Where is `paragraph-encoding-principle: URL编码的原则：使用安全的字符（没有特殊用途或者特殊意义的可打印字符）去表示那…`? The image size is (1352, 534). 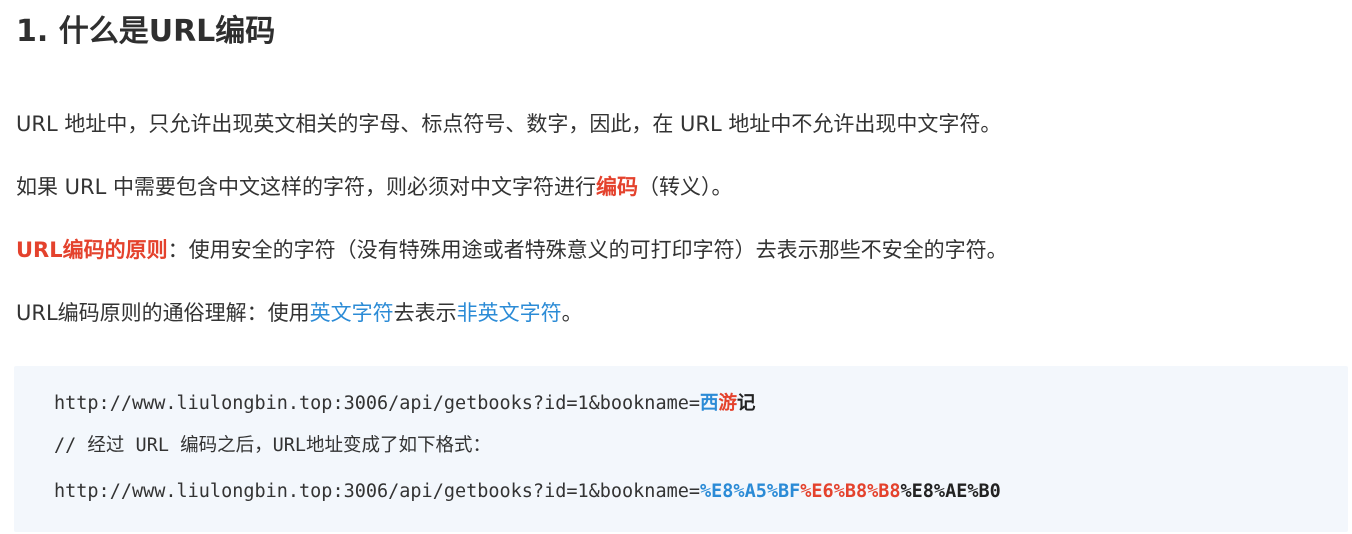
paragraph-encoding-principle: URL编码的原则：使用安全的字符（没有特殊用途或者特殊意义的可打印字符）去表示那… is located at coordinates (512, 250).